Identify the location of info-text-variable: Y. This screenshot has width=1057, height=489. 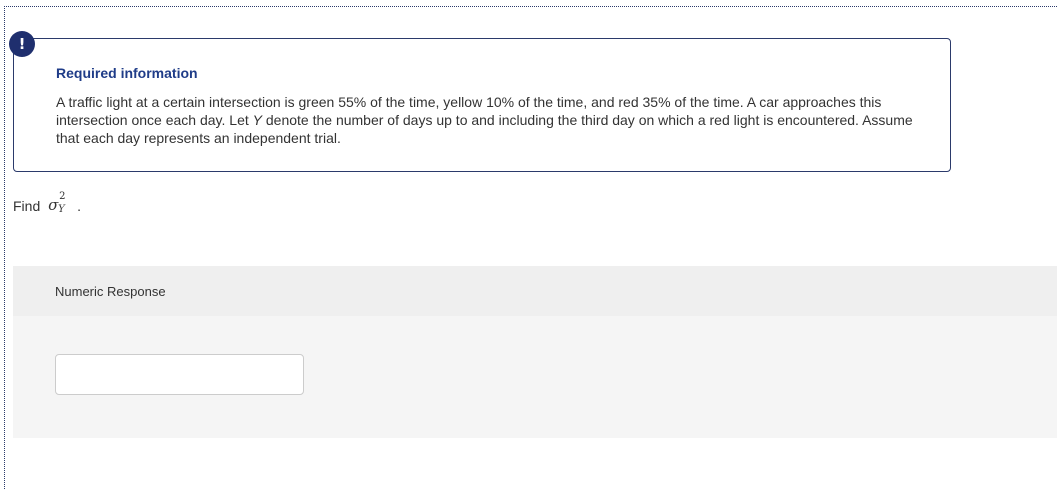
(257, 120).